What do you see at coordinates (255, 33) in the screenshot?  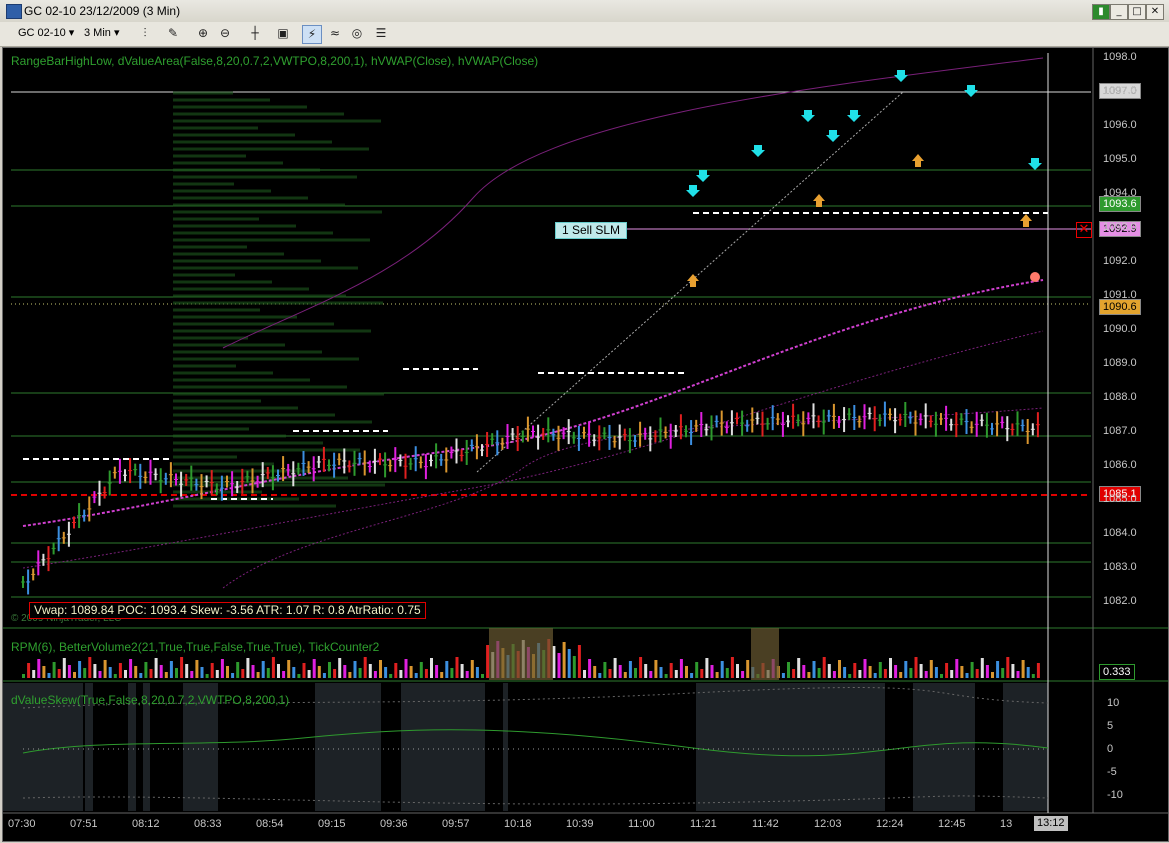 I see `crosshair-icon: ┼` at bounding box center [255, 33].